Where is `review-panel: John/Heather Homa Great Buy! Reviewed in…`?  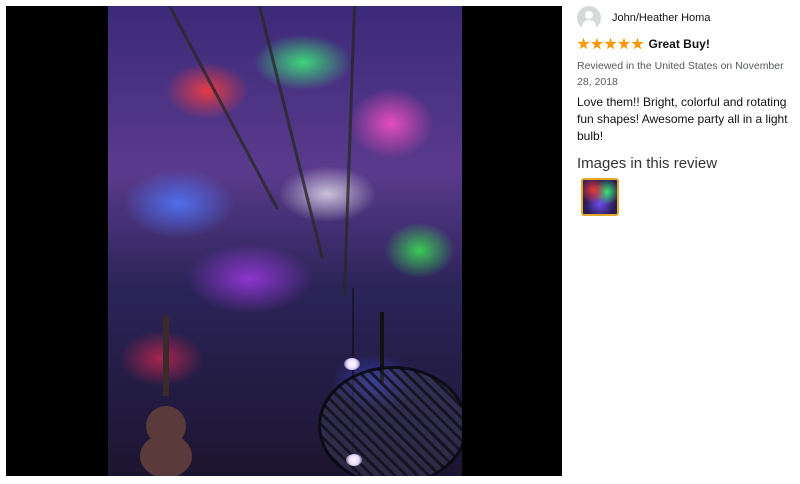
review-panel: John/Heather Homa Great Buy! Reviewed in… is located at coordinates (688, 111).